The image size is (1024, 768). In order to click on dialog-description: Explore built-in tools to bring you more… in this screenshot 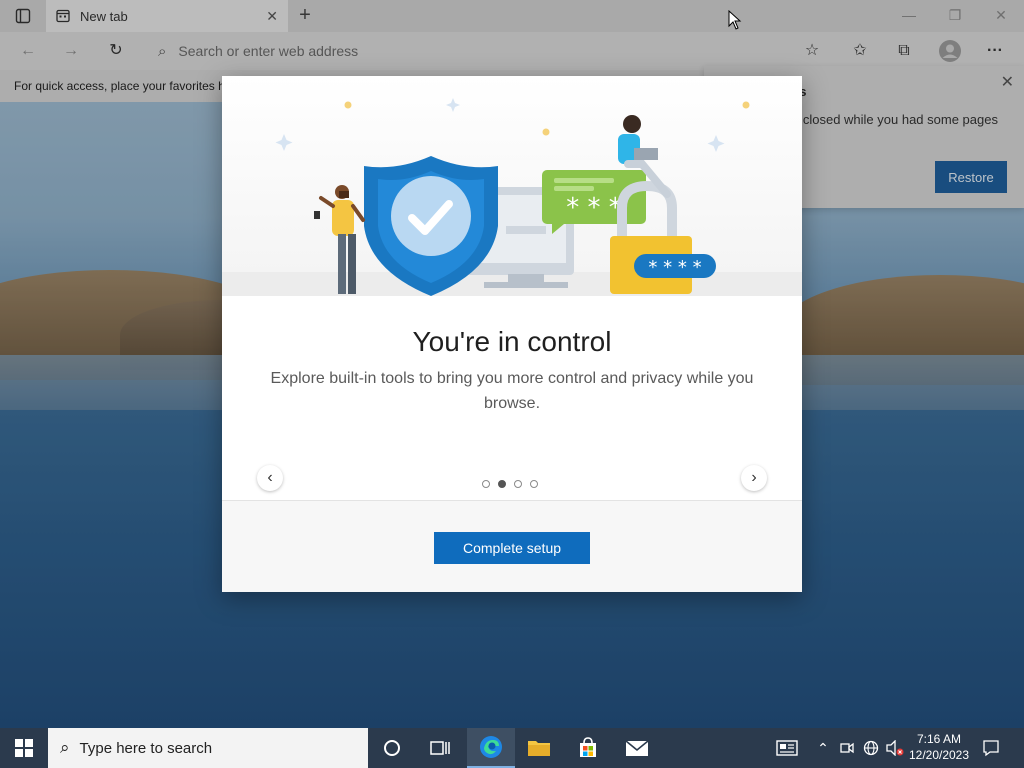, I will do `click(512, 391)`.